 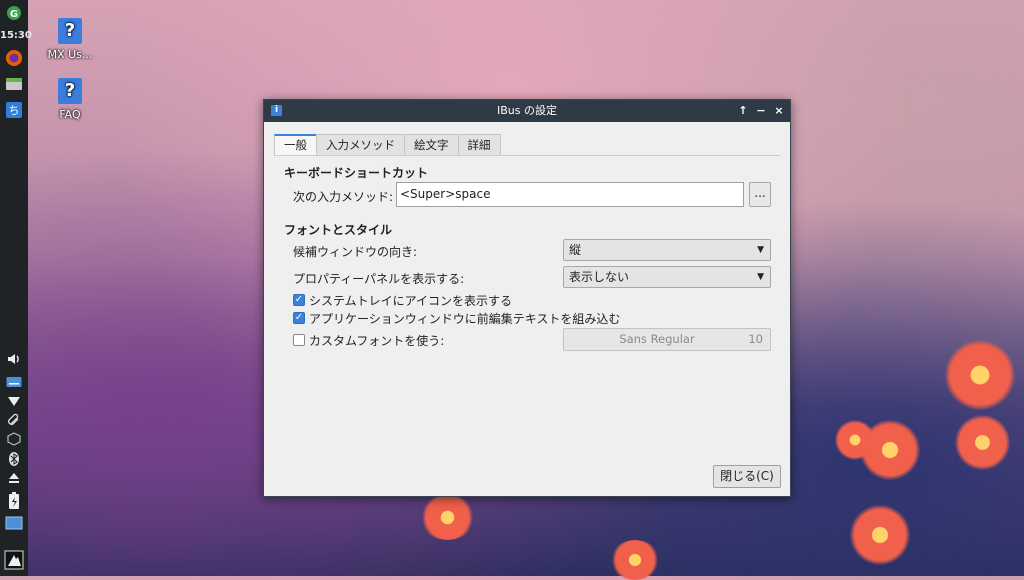 I want to click on candidate-orientation-value: 縦, so click(x=575, y=250).